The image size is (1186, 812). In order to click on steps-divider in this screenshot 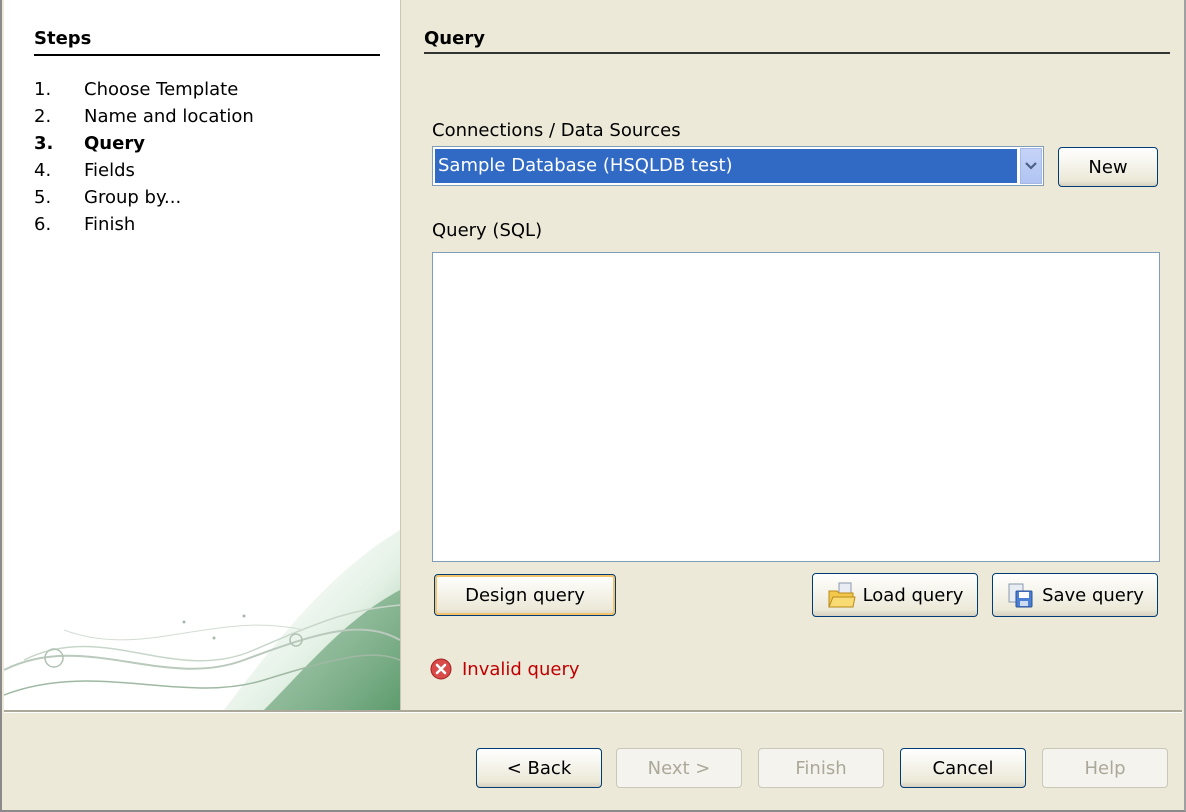, I will do `click(207, 55)`.